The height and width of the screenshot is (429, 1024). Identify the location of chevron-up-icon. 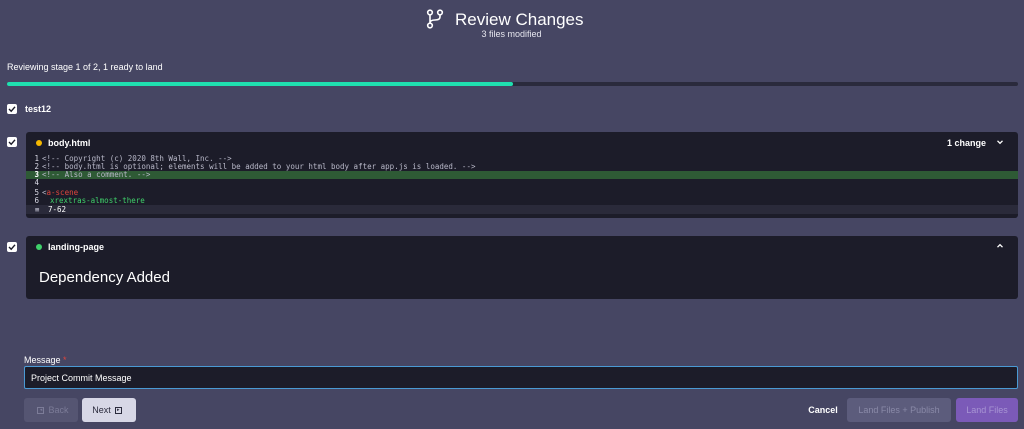
(1000, 246).